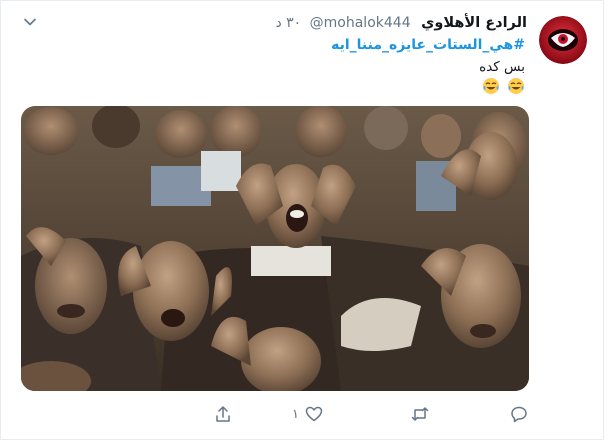 The height and width of the screenshot is (444, 608). Describe the element at coordinates (502, 85) in the screenshot. I see `tweet-emoji` at that location.